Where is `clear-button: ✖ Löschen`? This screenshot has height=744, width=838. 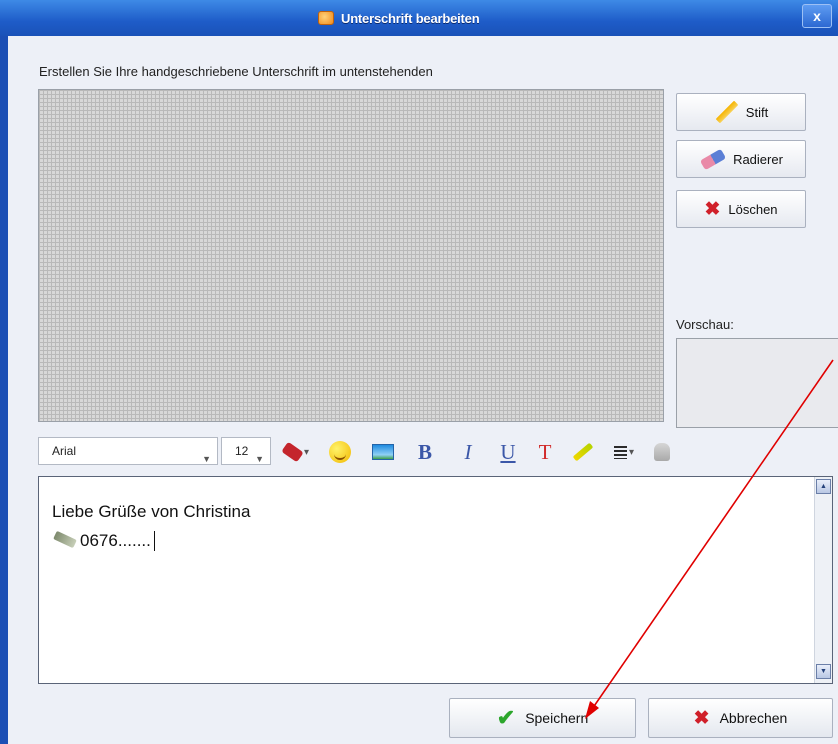
clear-button: ✖ Löschen is located at coordinates (741, 209).